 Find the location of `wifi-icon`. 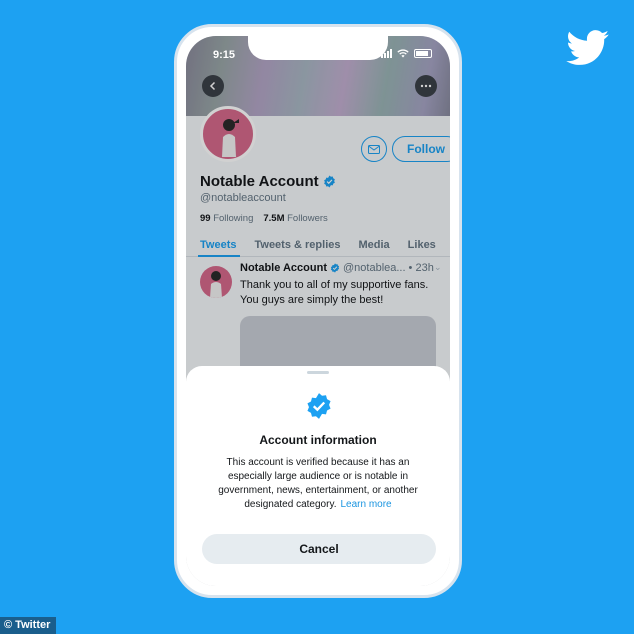

wifi-icon is located at coordinates (403, 53).